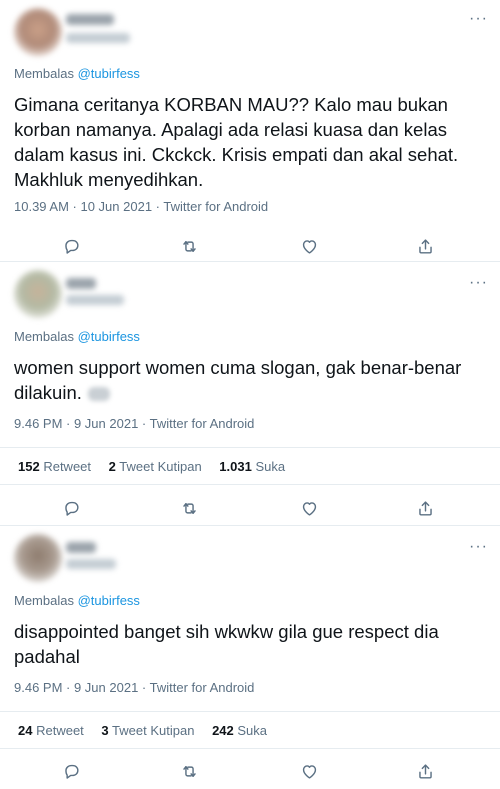 The image size is (500, 789). What do you see at coordinates (54, 466) in the screenshot?
I see `retweet-count: 152 Retweet` at bounding box center [54, 466].